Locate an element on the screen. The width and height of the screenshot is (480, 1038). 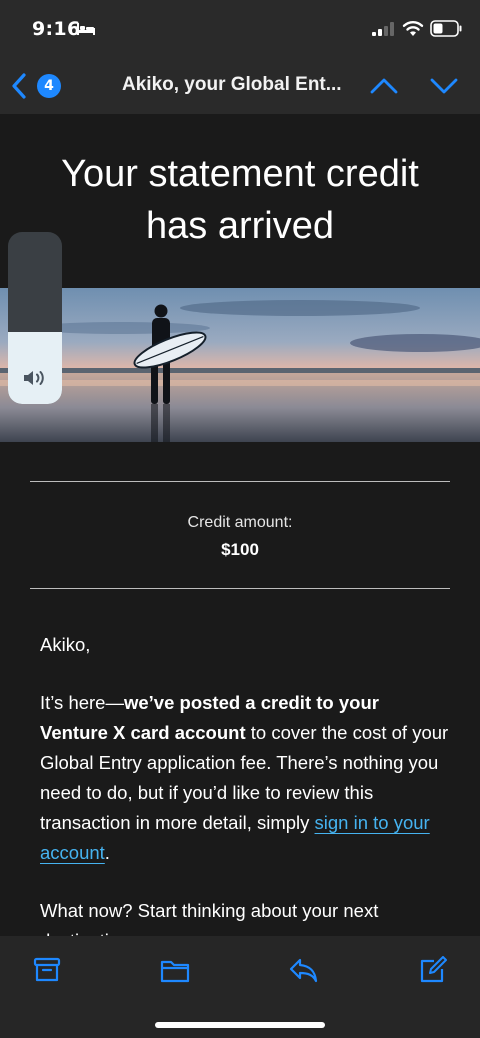
surfer-sunset-image is located at coordinates (240, 365).